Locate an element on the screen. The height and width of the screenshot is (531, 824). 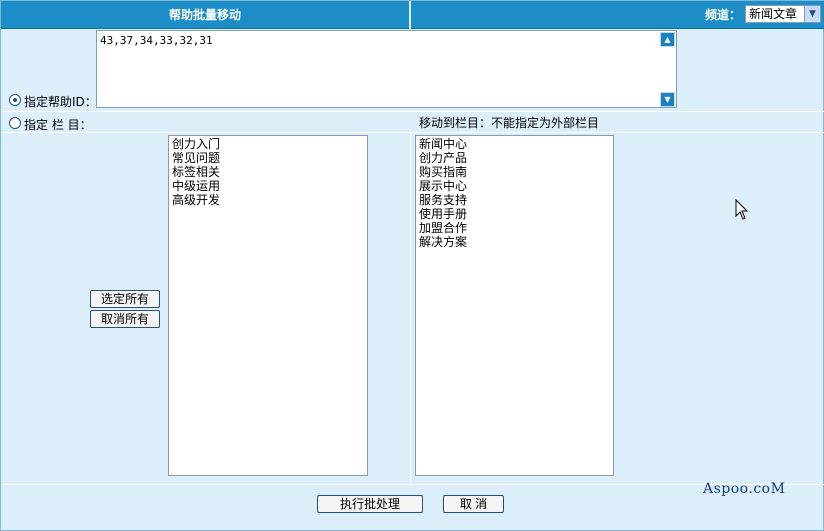
form-title: 帮助批量移动 is located at coordinates (204, 15).